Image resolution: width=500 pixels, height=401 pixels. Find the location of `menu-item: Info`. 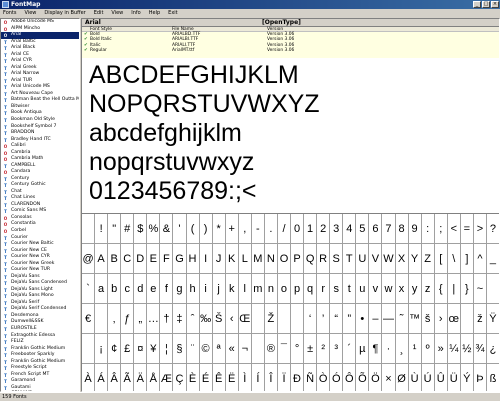

menu-item: Info is located at coordinates (135, 13).